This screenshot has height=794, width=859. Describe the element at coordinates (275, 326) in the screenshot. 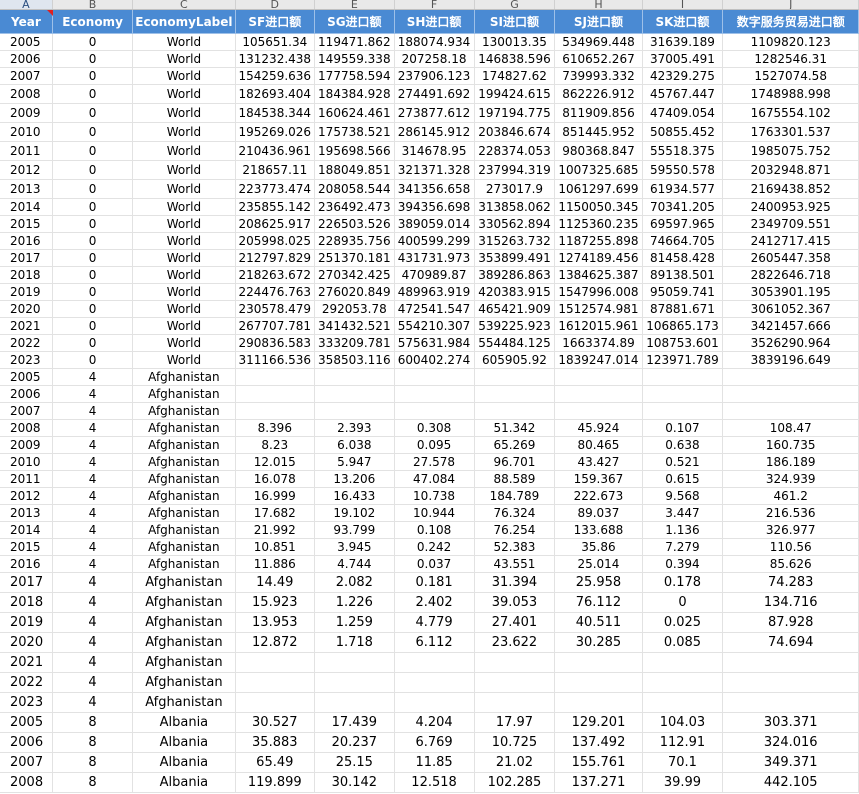

I see `table-cell: 267707.781` at that location.